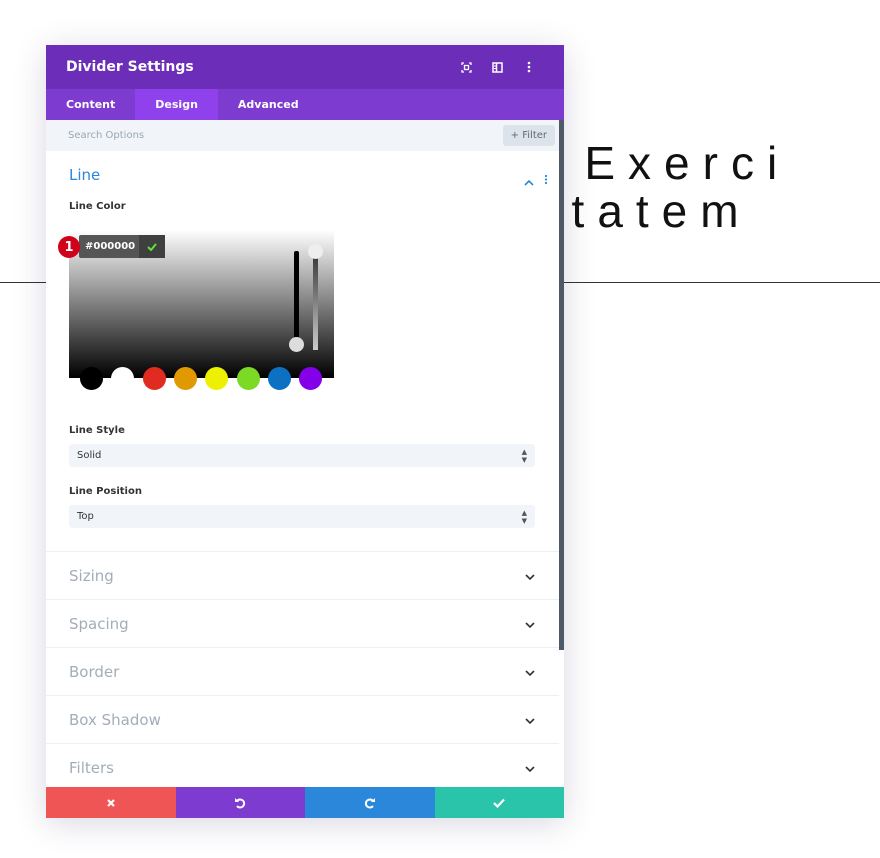 Image resolution: width=880 pixels, height=858 pixels. What do you see at coordinates (302, 623) in the screenshot?
I see `section-spacing: Spacing` at bounding box center [302, 623].